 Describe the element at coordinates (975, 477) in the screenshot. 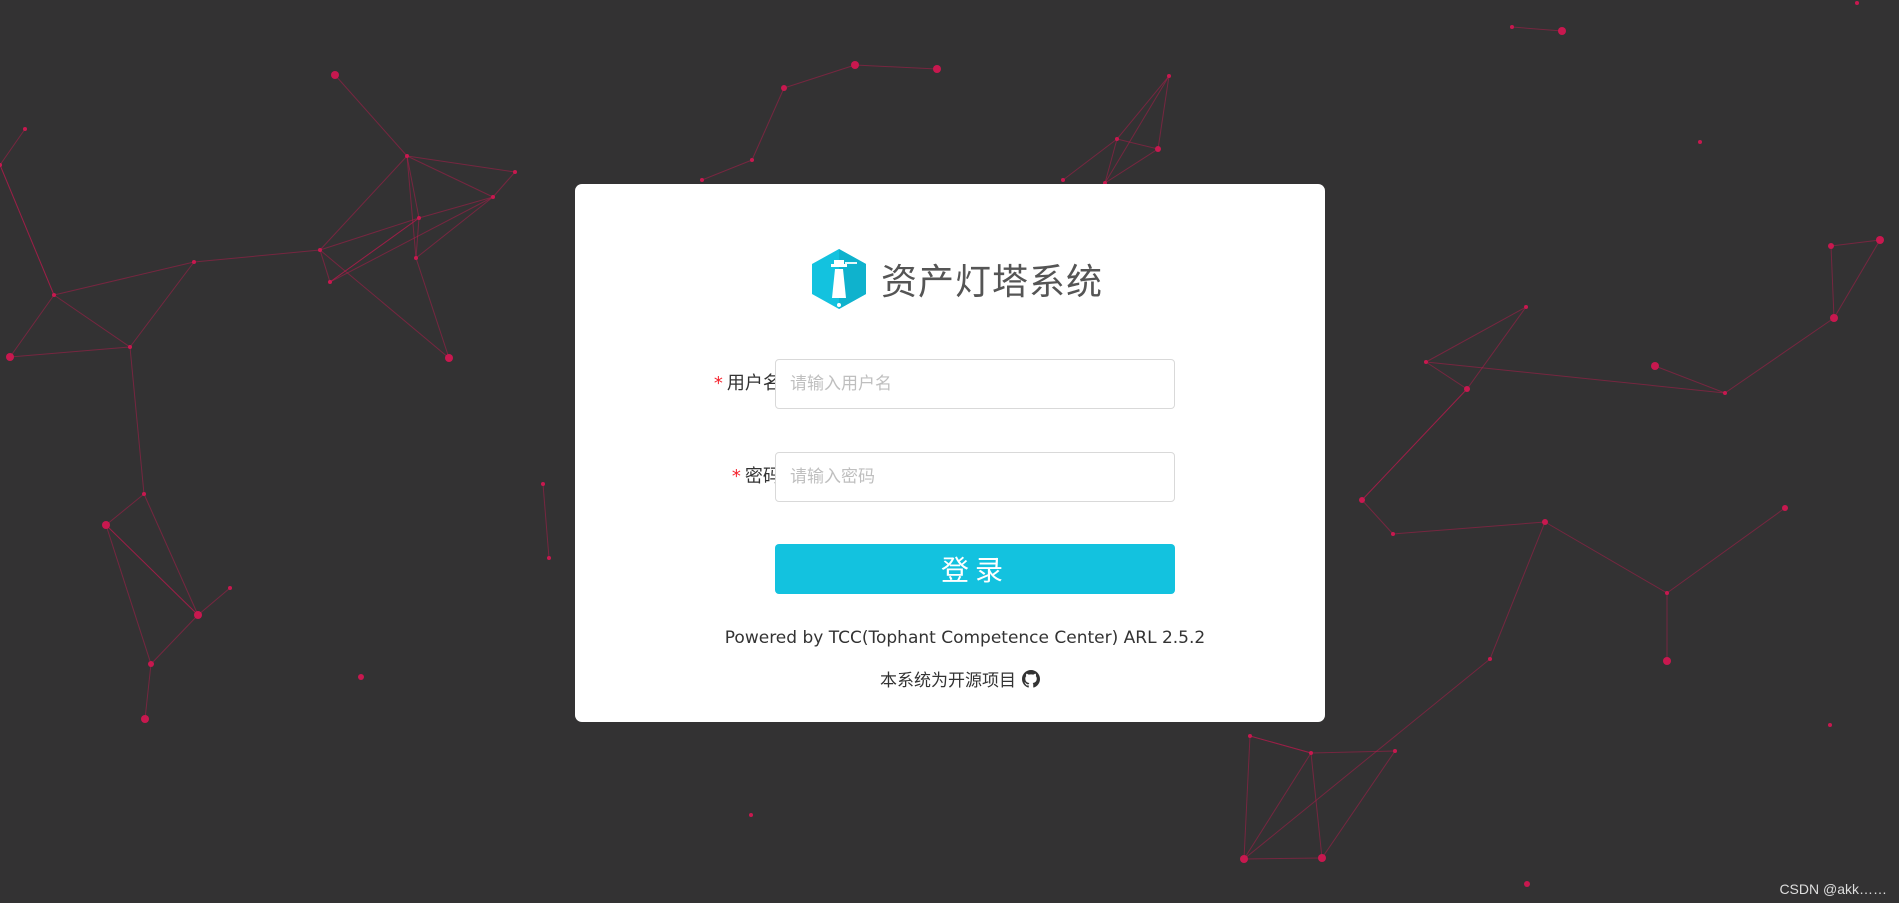

I see `password-input` at that location.